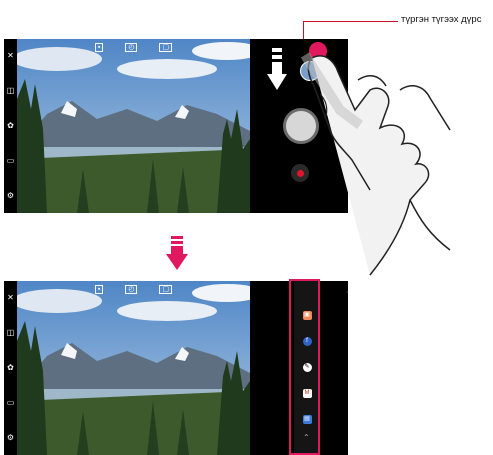 This screenshot has height=455, width=493. What do you see at coordinates (304, 367) in the screenshot?
I see `quick-share-highlight` at bounding box center [304, 367].